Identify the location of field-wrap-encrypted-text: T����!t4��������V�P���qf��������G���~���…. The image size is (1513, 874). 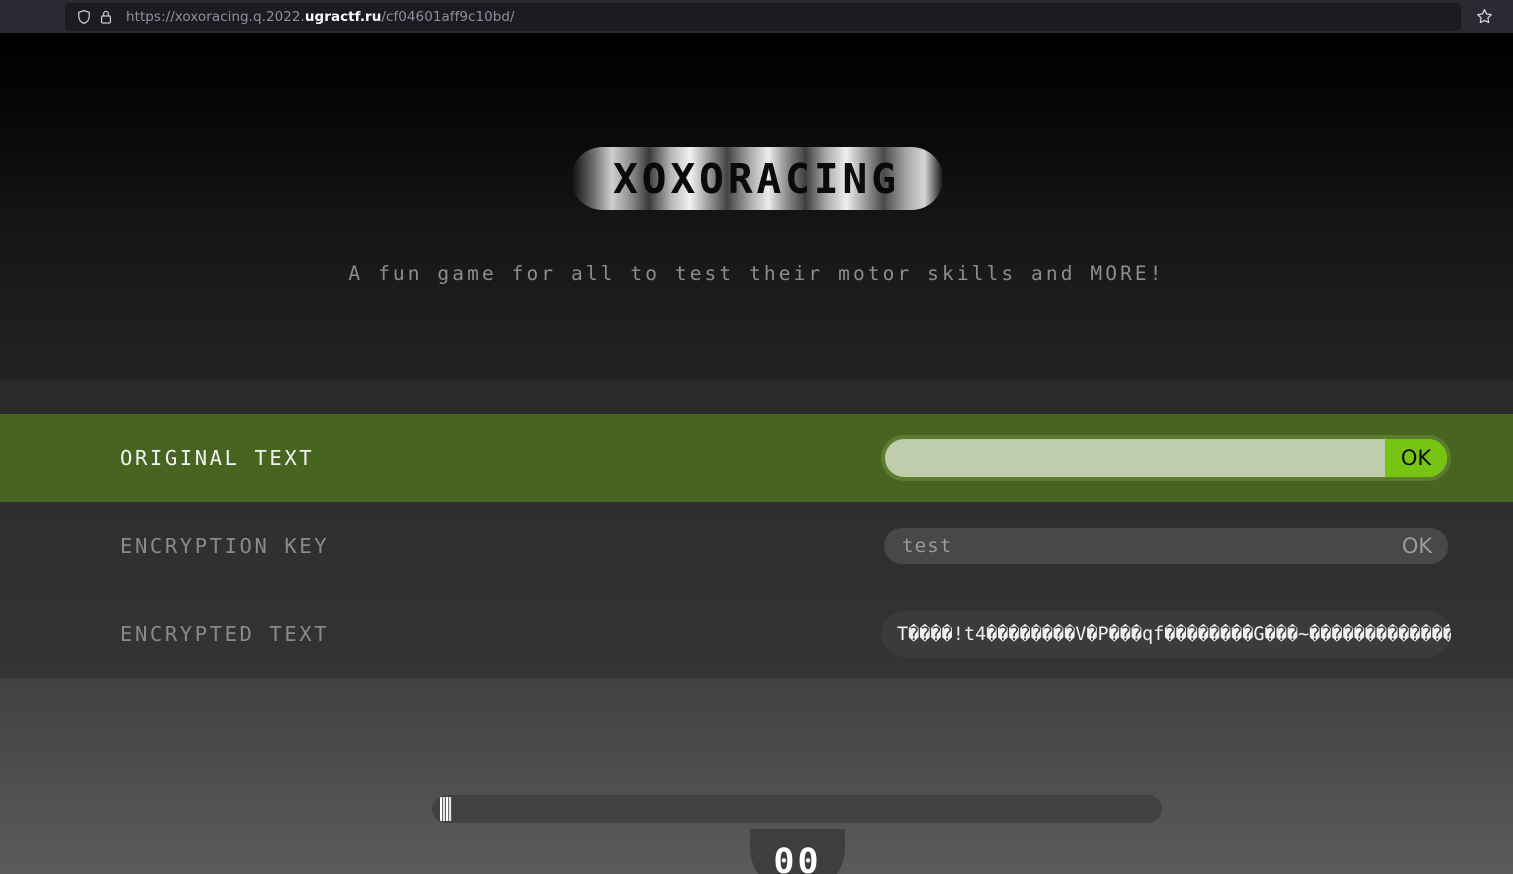
(1166, 634).